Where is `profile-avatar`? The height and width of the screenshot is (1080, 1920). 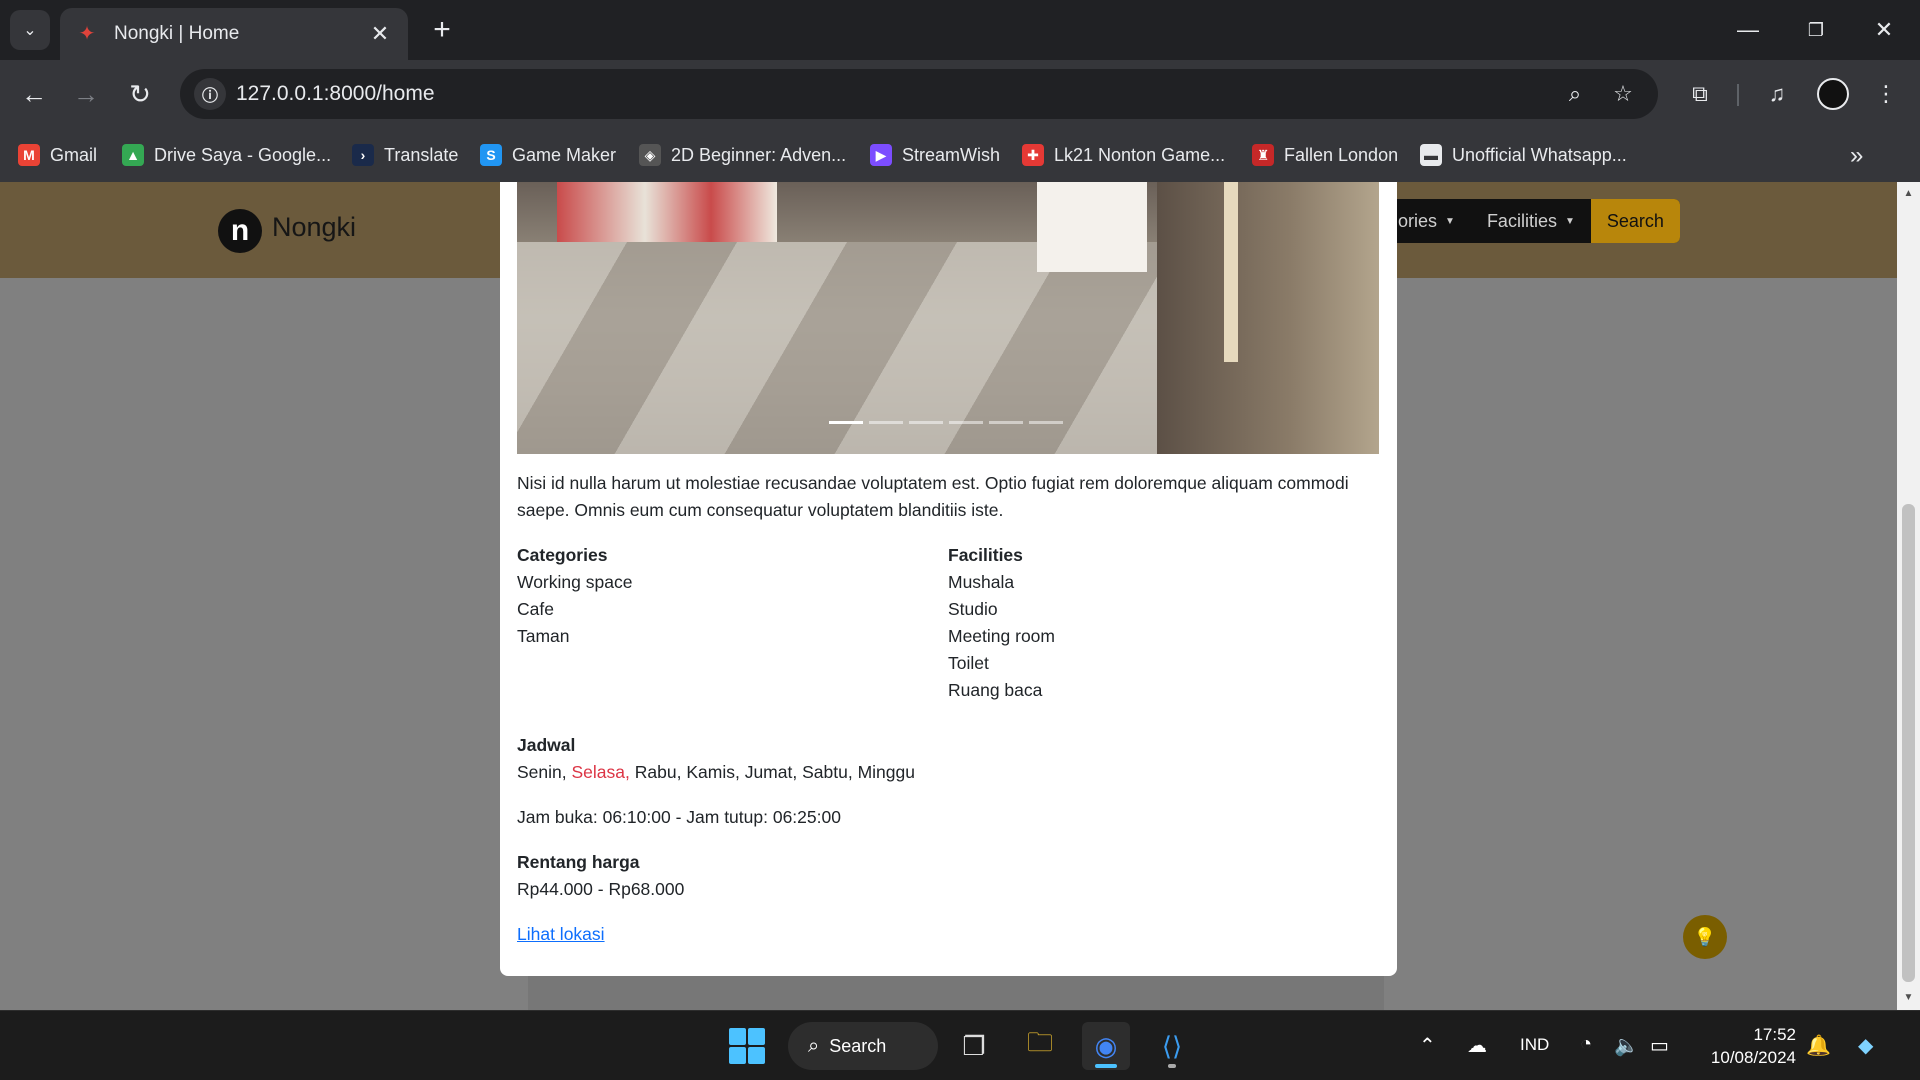
profile-avatar is located at coordinates (1833, 94).